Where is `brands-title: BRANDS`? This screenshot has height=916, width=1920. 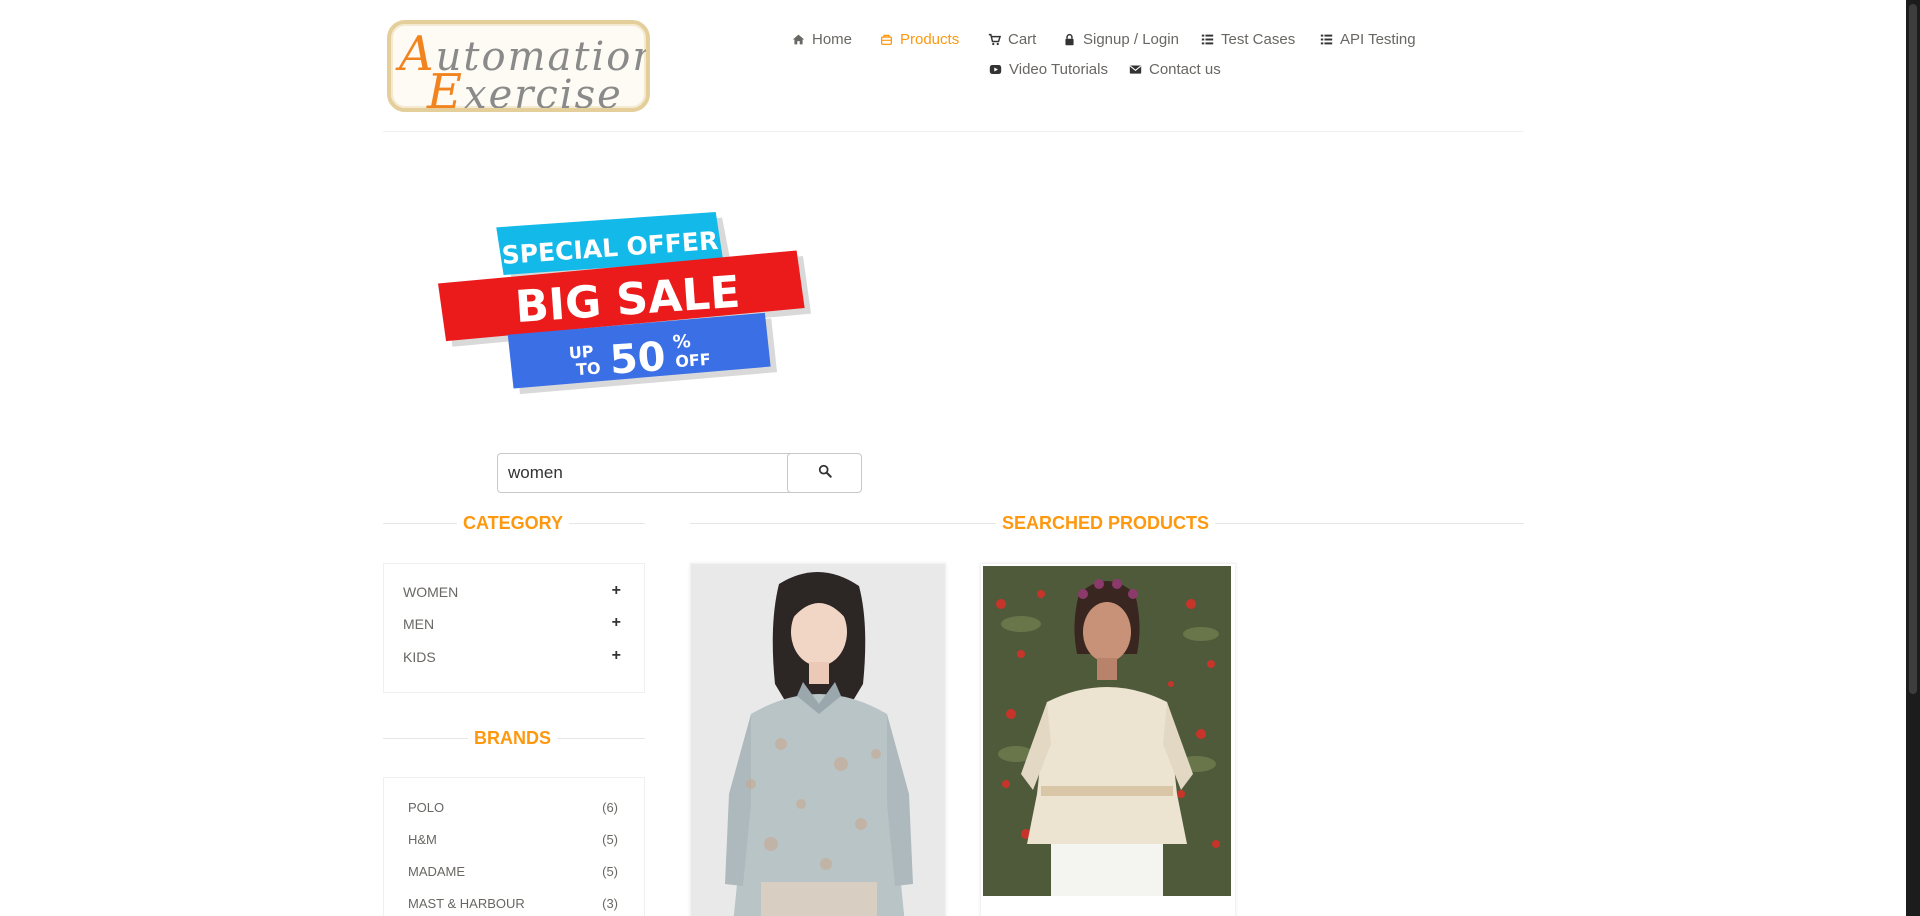 brands-title: BRANDS is located at coordinates (513, 738).